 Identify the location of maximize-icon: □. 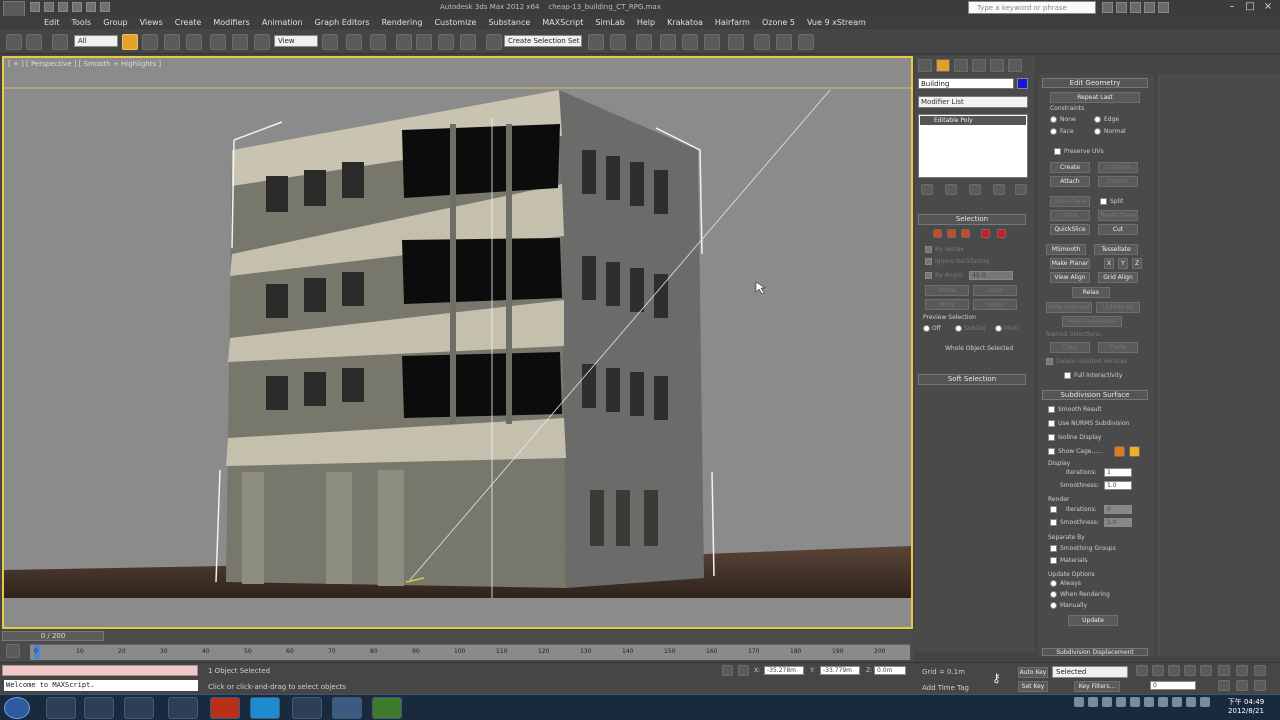
(1250, 7).